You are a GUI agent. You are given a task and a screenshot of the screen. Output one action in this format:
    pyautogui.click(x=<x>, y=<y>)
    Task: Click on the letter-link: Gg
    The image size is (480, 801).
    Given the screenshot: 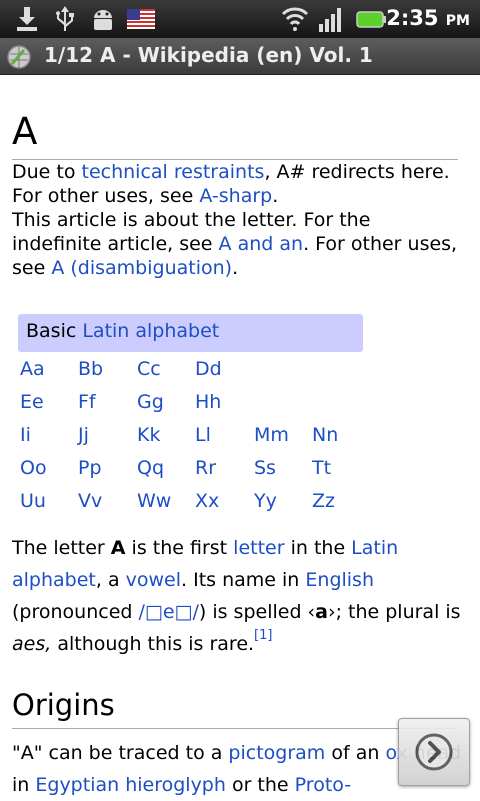 What is the action you would take?
    pyautogui.click(x=150, y=402)
    